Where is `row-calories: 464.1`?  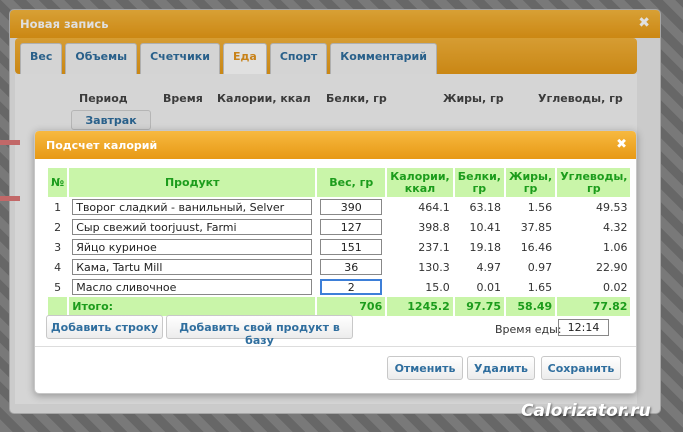
row-calories: 464.1 is located at coordinates (434, 207).